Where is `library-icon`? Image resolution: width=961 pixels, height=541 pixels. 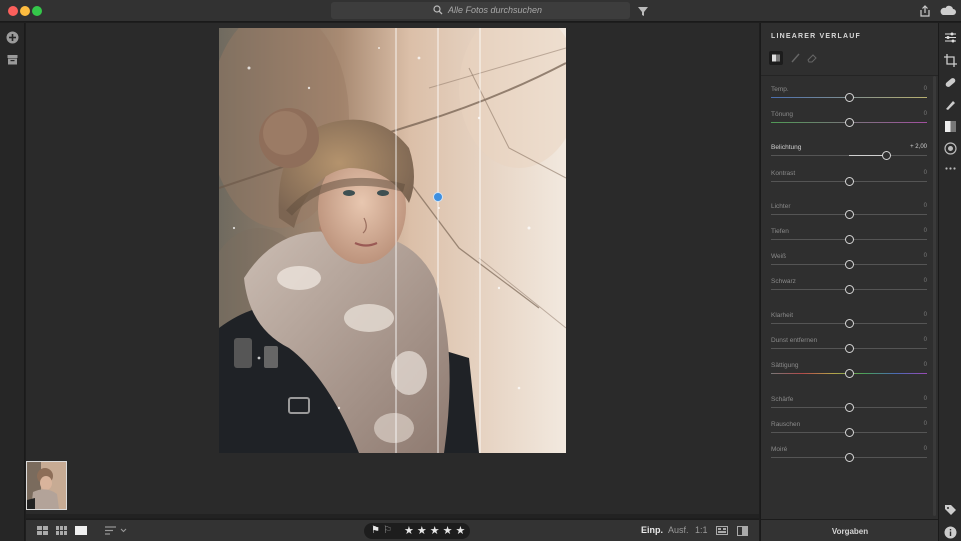 library-icon is located at coordinates (12, 59).